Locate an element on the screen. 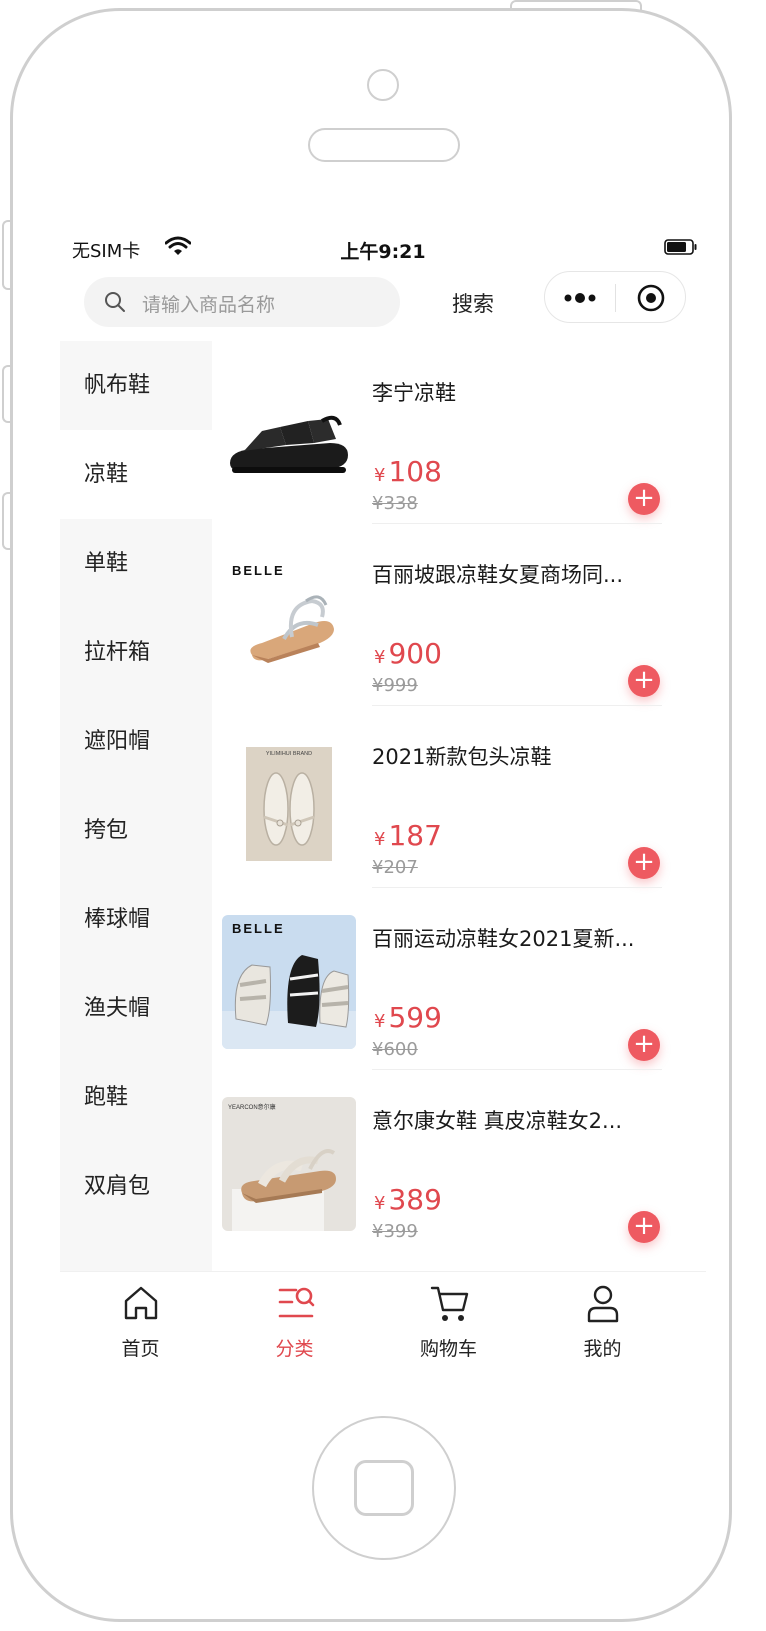  mini-program-capsule is located at coordinates (615, 297).